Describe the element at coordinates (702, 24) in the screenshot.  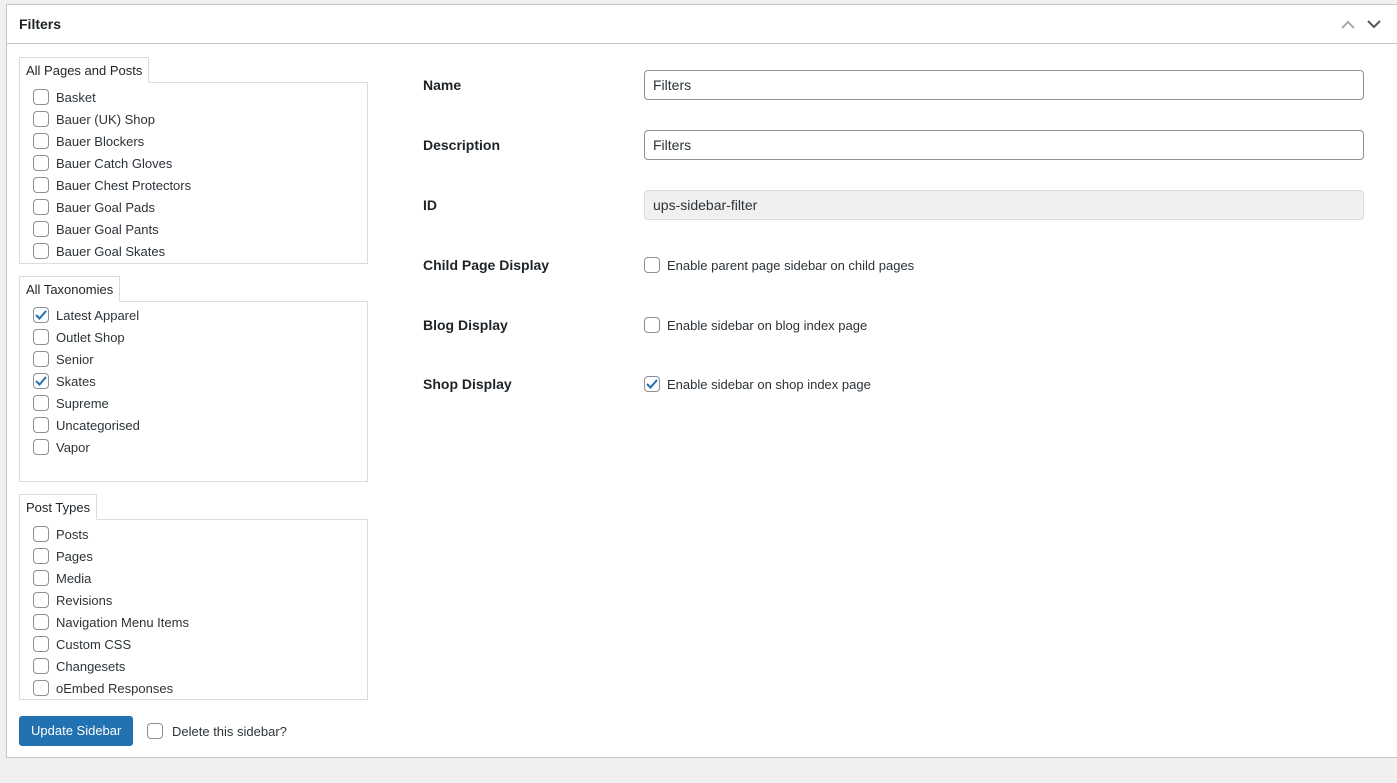
I see `postbox-header: Filters` at that location.